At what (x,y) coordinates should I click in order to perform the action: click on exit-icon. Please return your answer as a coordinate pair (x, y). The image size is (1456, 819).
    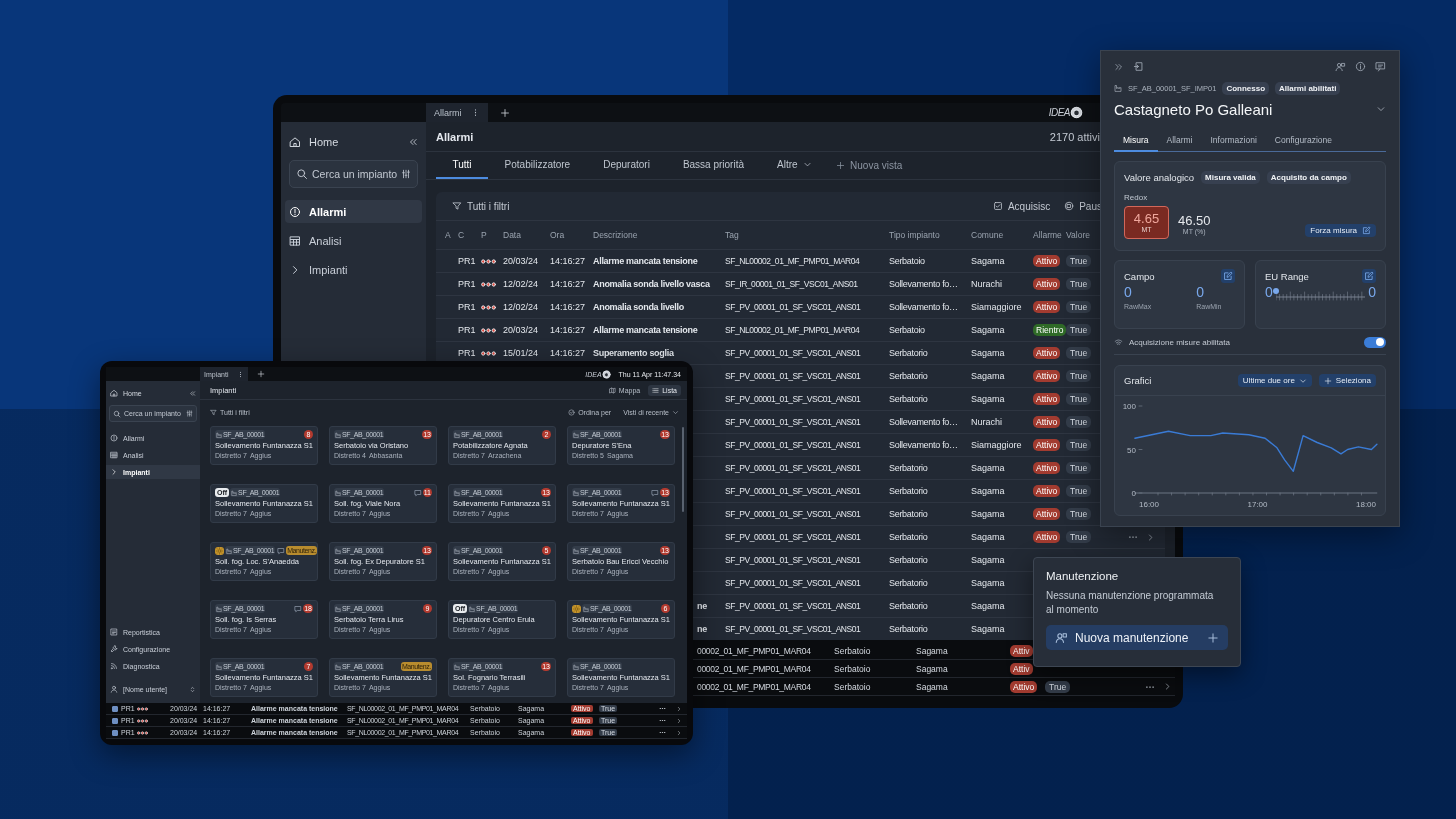
    Looking at the image, I should click on (1138, 67).